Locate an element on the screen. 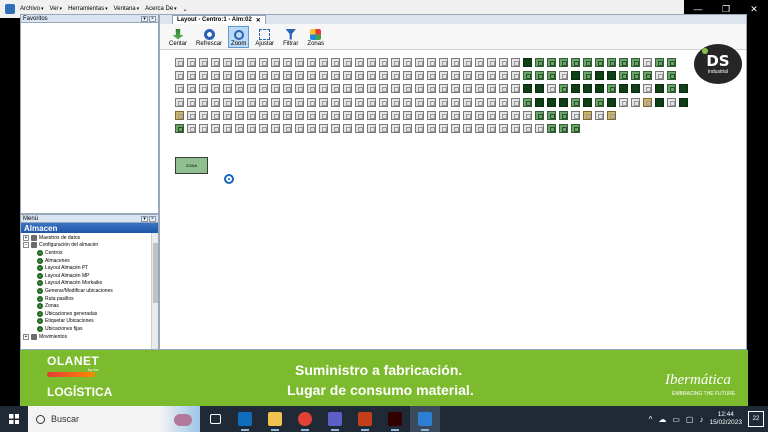  tree-item: Layout Almacén Morkaiko is located at coordinates (89, 284).